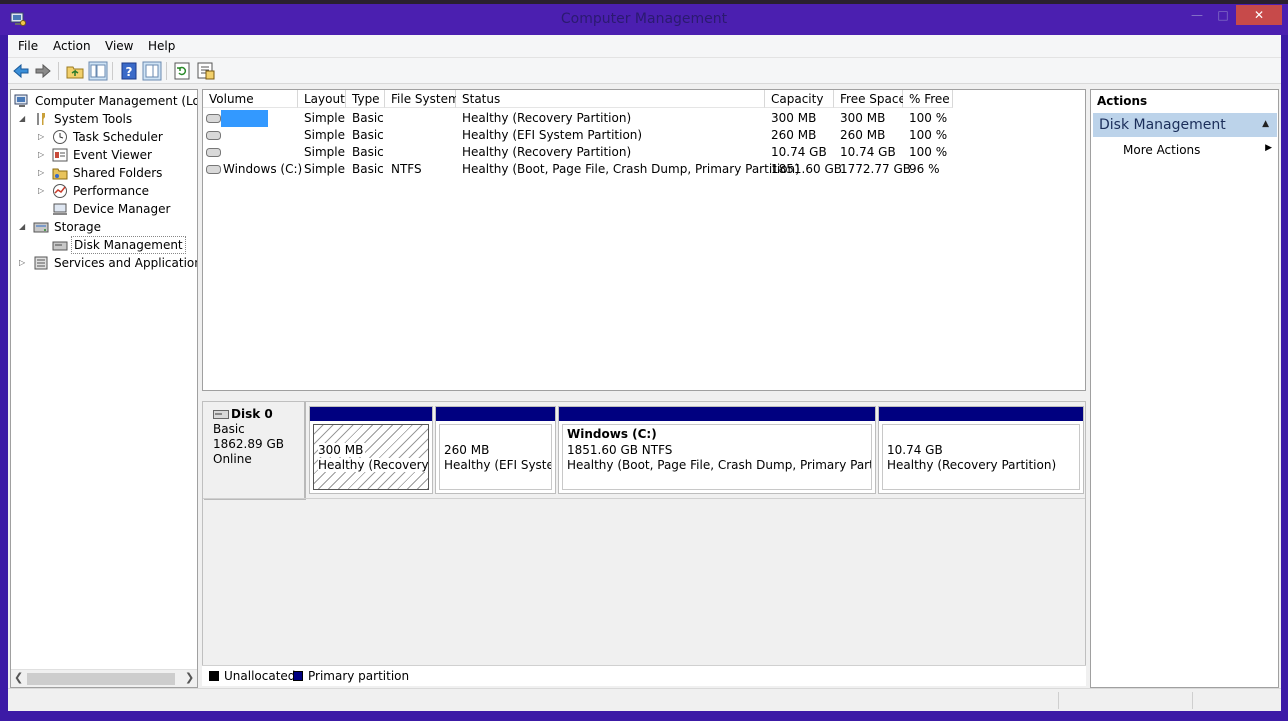 This screenshot has width=1288, height=721. I want to click on tree-label: Performance, so click(111, 191).